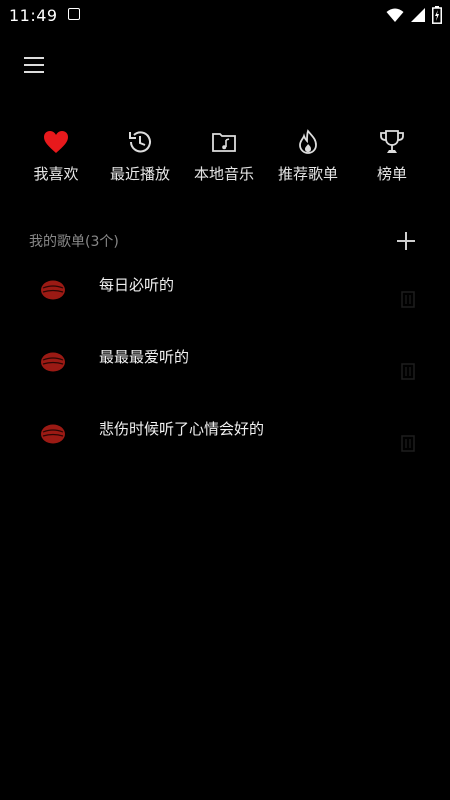 The width and height of the screenshot is (450, 800). Describe the element at coordinates (308, 141) in the screenshot. I see `flame-icon` at that location.